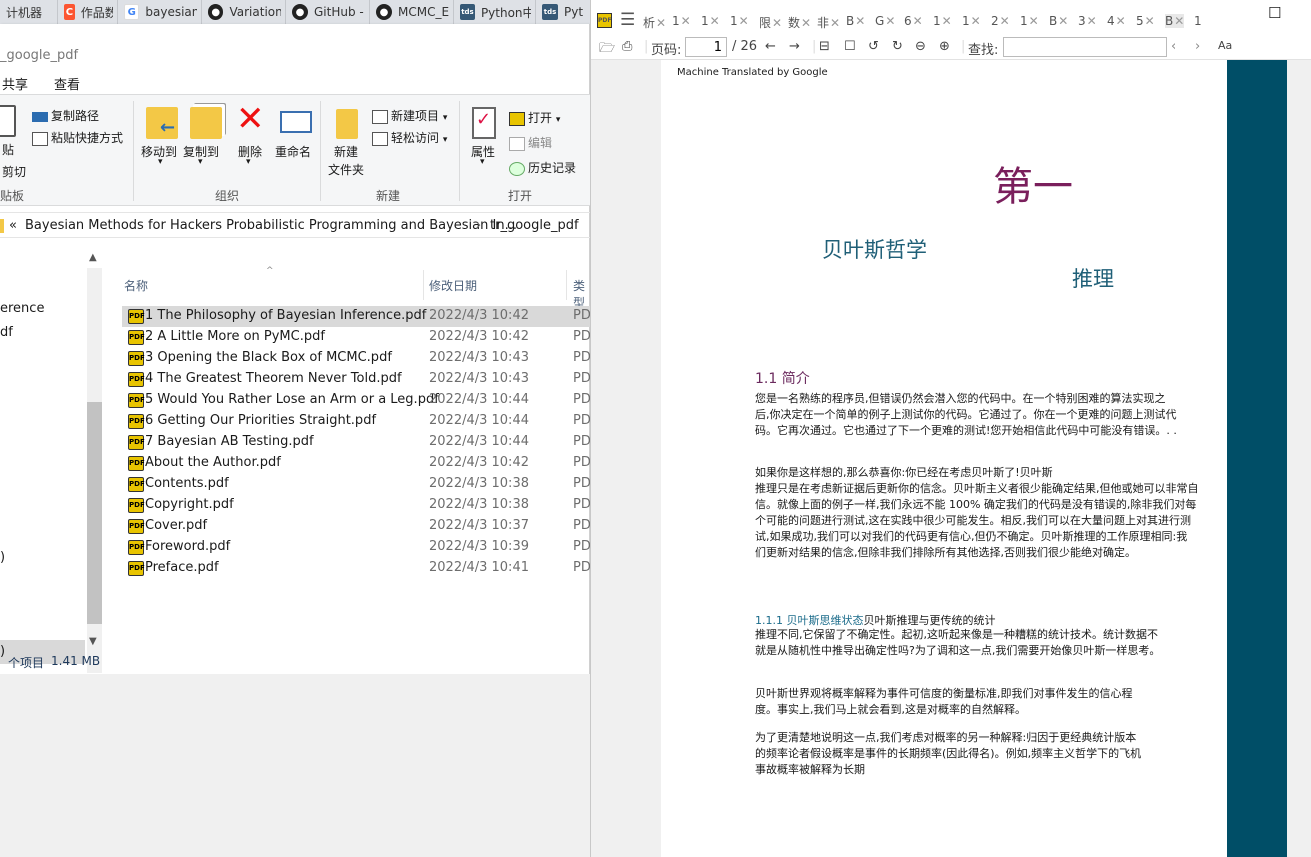  I want to click on new-folder-button-line1: 新建, so click(346, 151).